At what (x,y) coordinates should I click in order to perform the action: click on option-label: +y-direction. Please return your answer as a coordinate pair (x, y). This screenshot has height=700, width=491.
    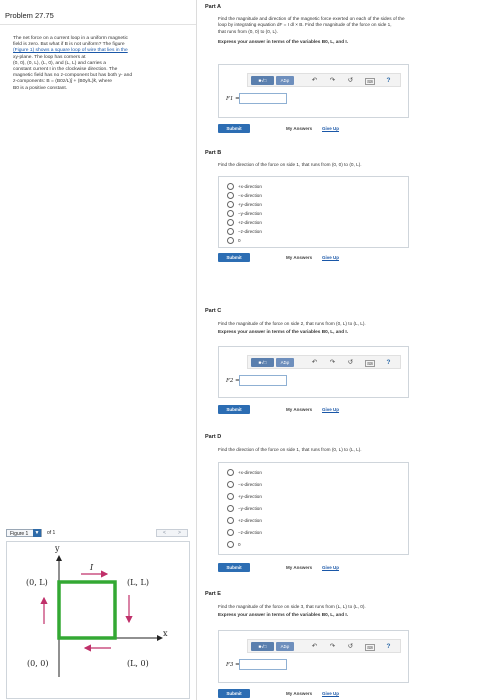
    Looking at the image, I should click on (250, 204).